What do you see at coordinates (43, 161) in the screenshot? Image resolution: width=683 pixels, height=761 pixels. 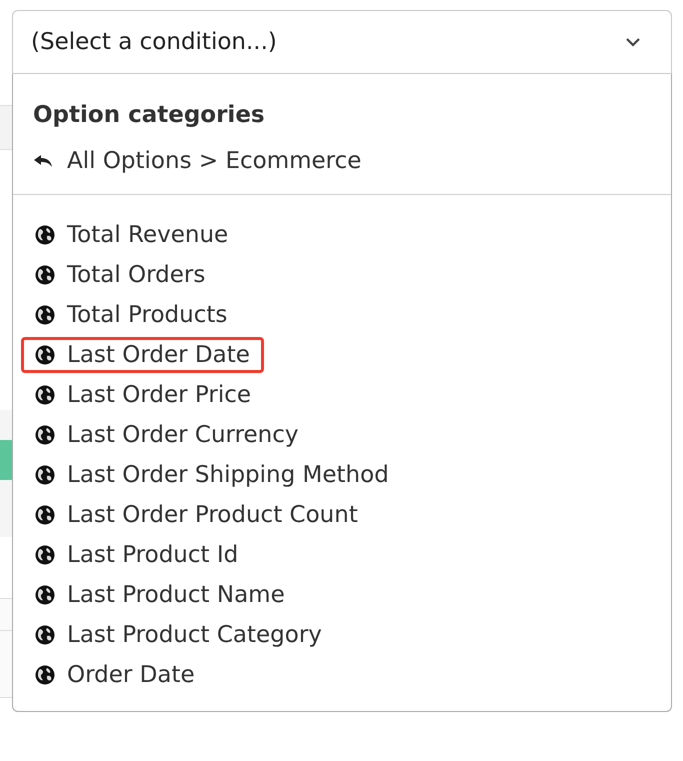 I see `back-arrow-icon` at bounding box center [43, 161].